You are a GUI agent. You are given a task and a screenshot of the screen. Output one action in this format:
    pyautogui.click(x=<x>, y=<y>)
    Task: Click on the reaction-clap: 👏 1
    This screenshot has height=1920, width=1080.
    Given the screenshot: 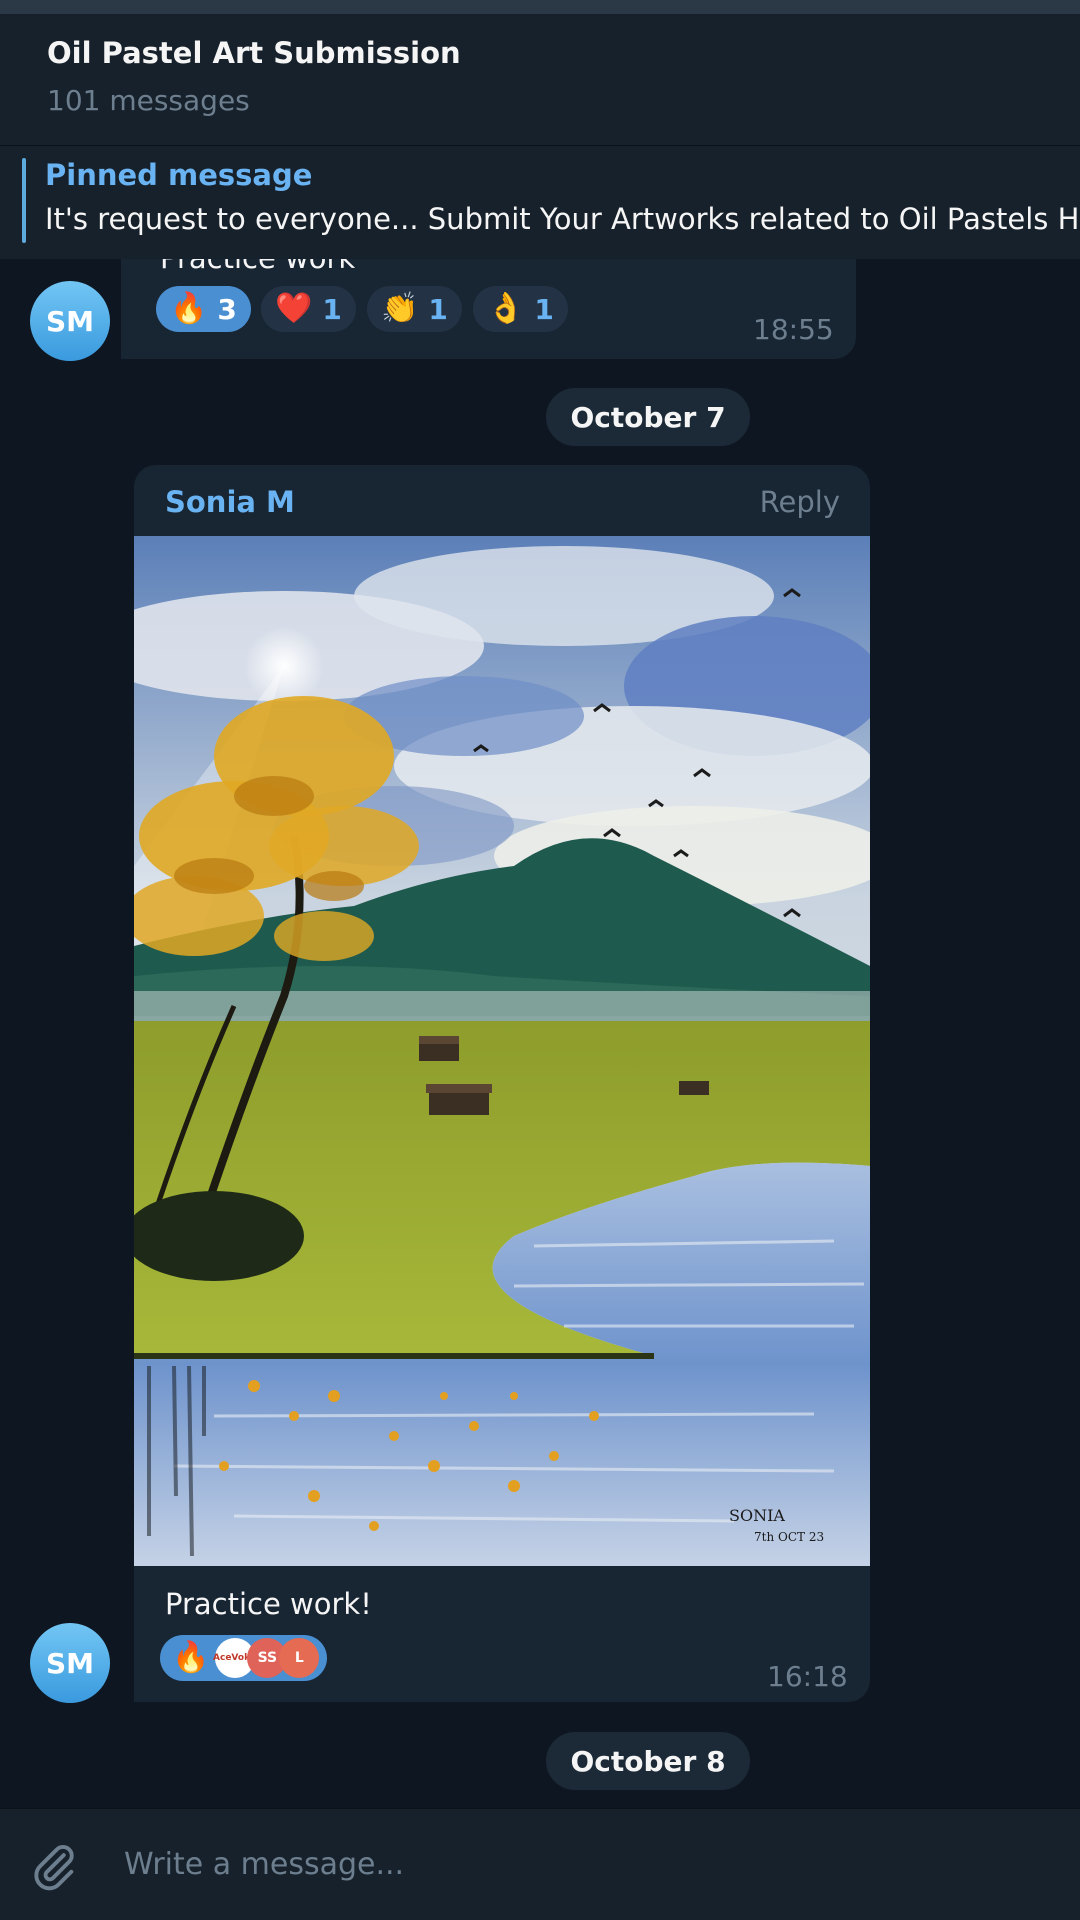 What is the action you would take?
    pyautogui.click(x=414, y=309)
    